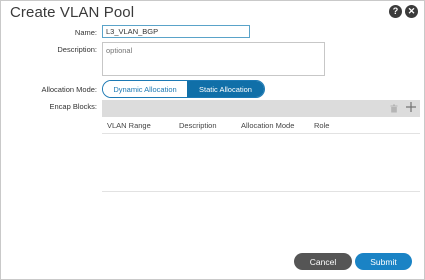 Image resolution: width=425 pixels, height=280 pixels. I want to click on encap-blocks-label: Encap Blocks:, so click(73, 106).